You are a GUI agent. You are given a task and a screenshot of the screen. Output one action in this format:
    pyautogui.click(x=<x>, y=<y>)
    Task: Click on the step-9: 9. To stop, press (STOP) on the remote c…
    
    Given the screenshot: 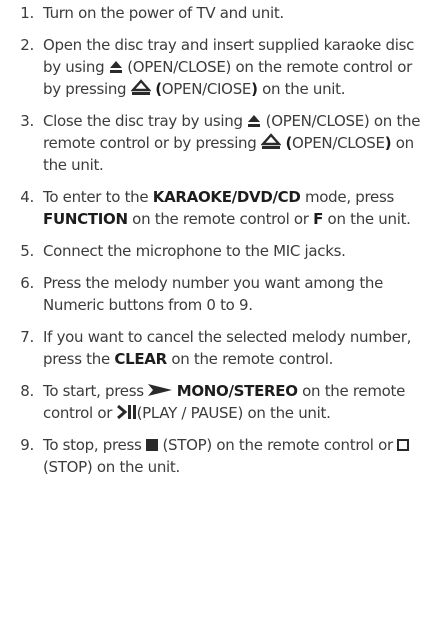 What is the action you would take?
    pyautogui.click(x=219, y=456)
    